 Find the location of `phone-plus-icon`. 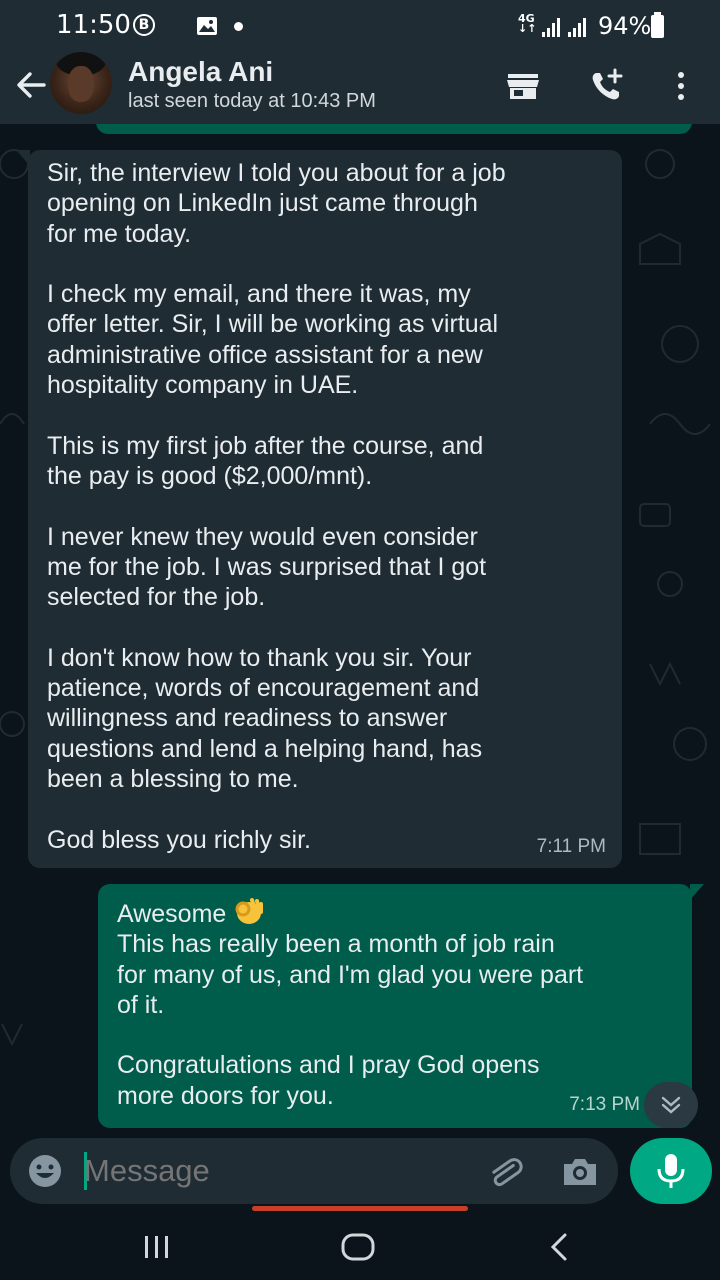

phone-plus-icon is located at coordinates (607, 84).